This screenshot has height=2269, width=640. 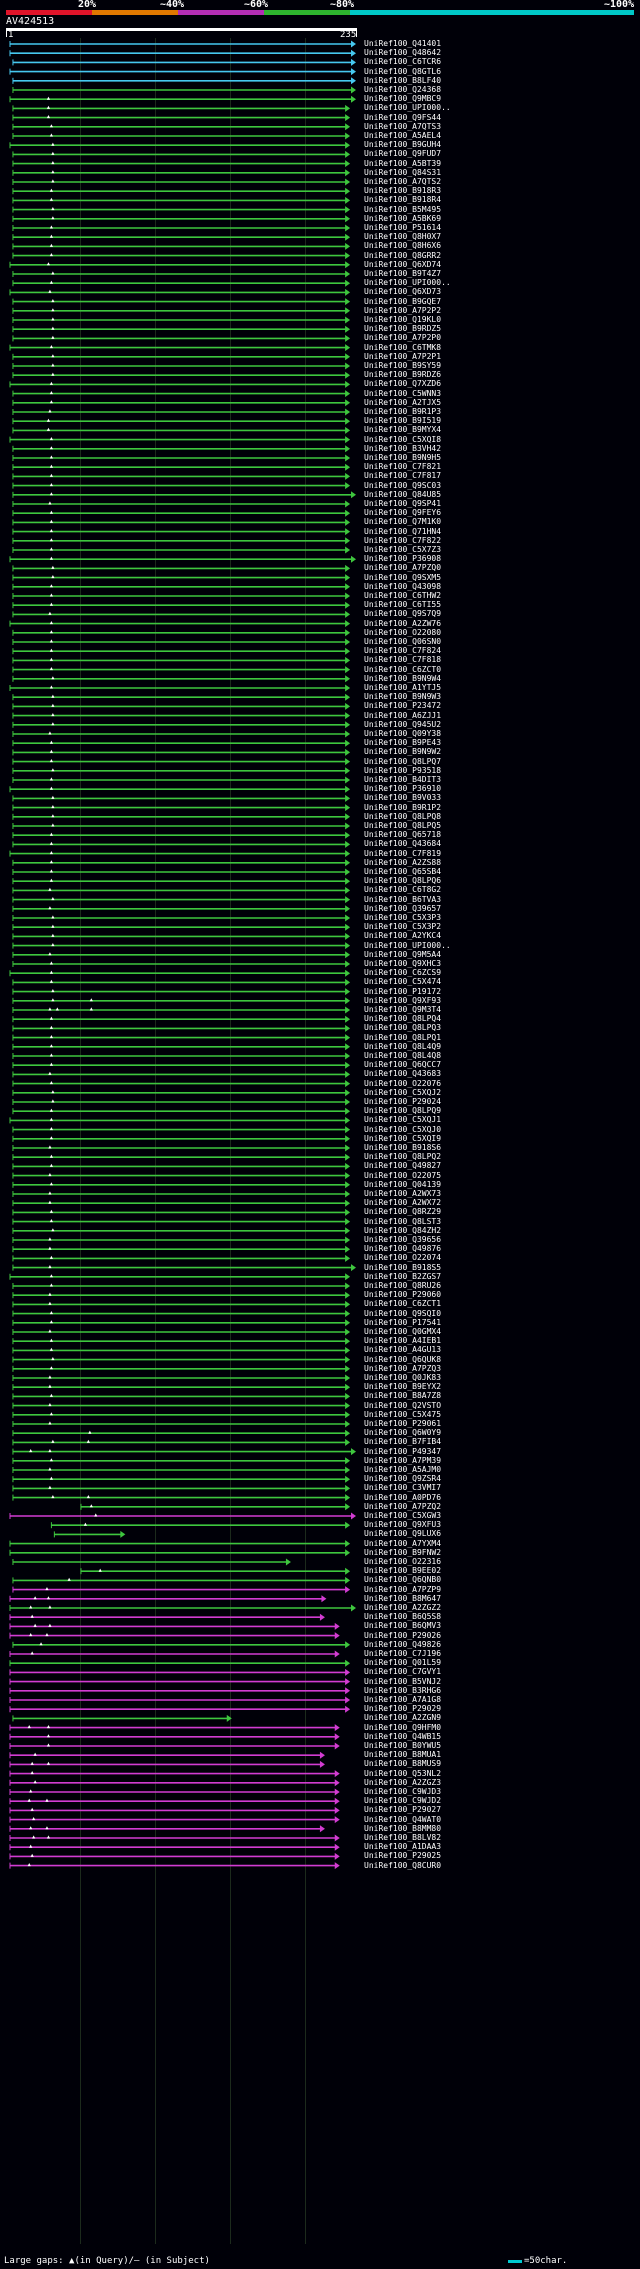 I want to click on hit-label: UniRef100_P19172, so click(x=501, y=992).